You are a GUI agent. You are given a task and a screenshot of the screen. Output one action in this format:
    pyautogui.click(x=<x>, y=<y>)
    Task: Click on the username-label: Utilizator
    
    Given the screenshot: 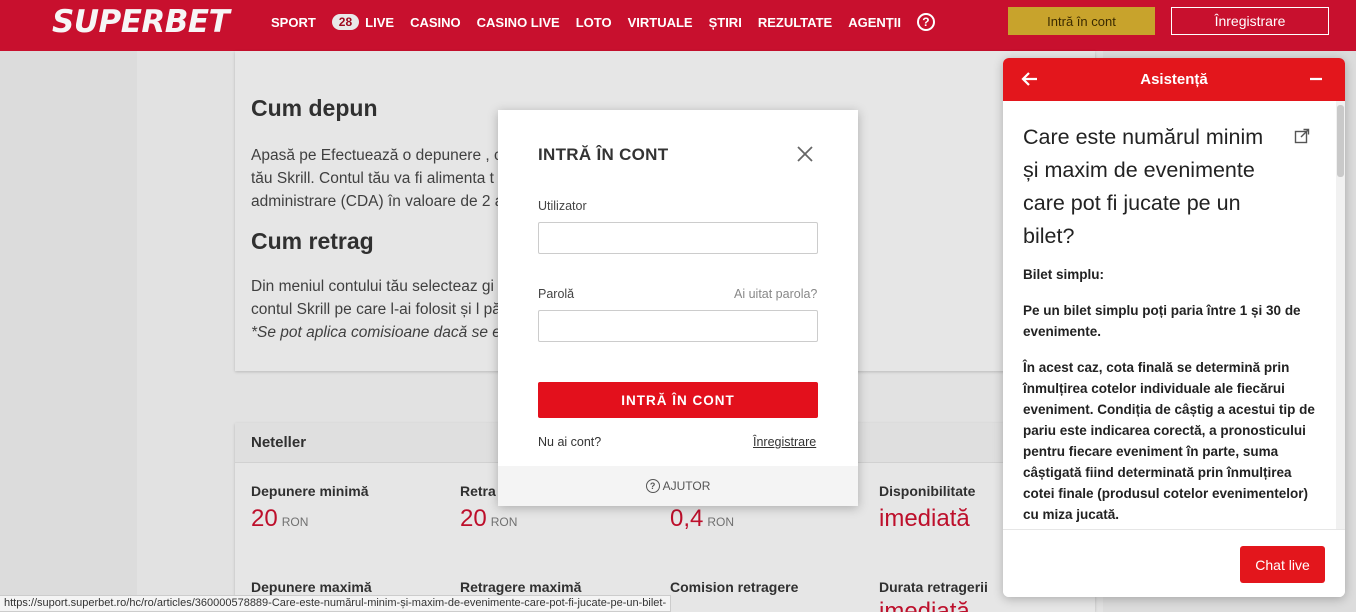 What is the action you would take?
    pyautogui.click(x=562, y=206)
    